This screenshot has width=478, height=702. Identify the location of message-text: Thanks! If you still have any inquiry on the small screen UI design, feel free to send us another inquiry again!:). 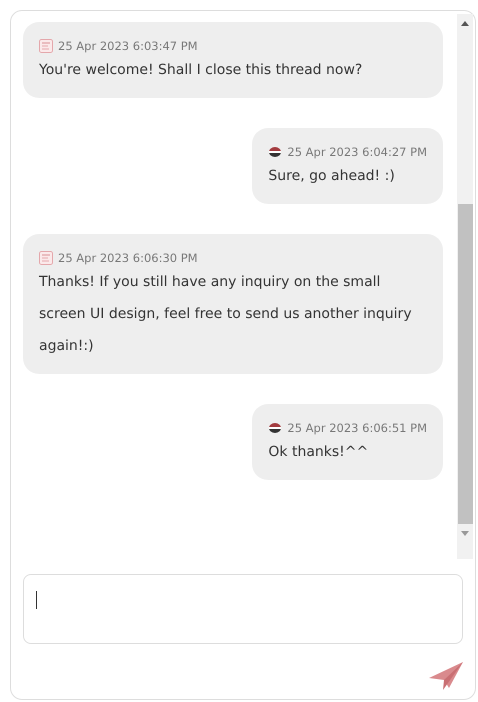
(226, 314).